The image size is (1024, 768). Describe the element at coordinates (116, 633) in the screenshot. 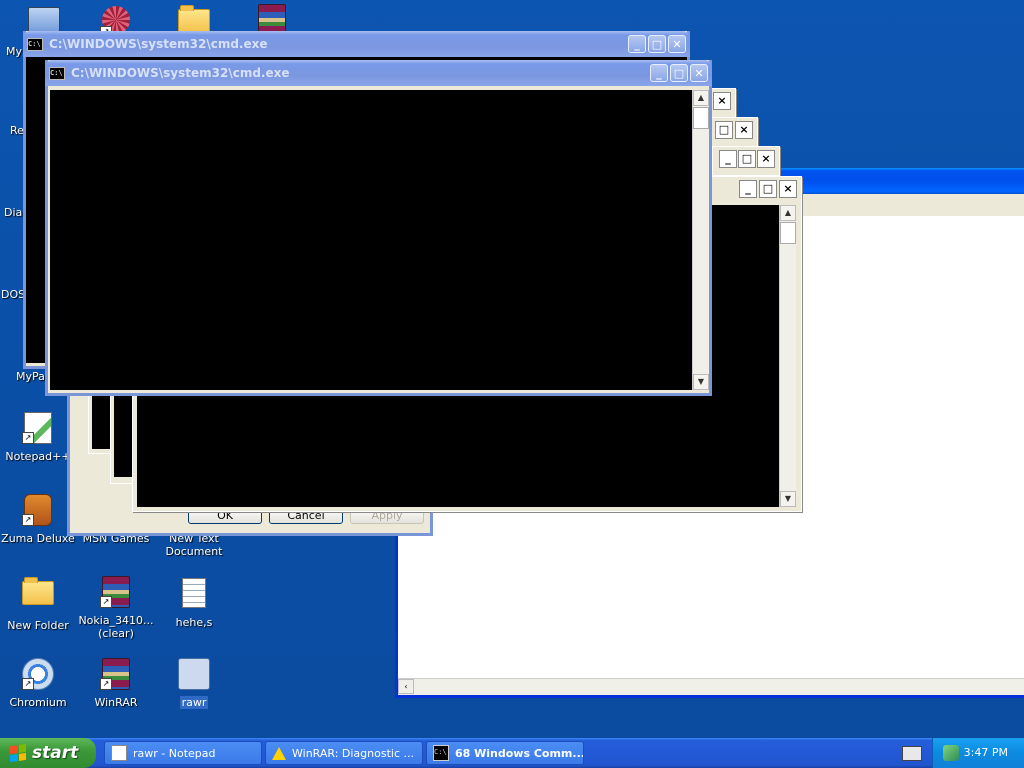

I see `desktop-icon-label-line2: (clear)` at that location.